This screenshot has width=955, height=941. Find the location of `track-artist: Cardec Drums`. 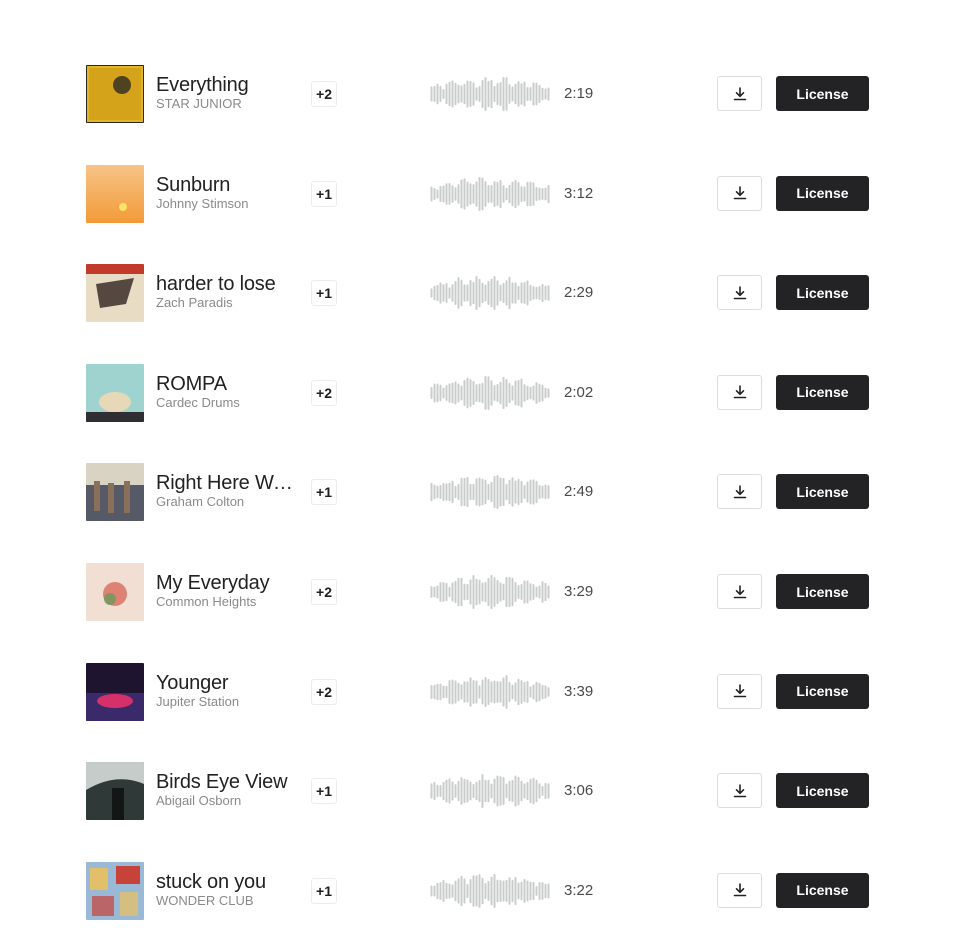

track-artist: Cardec Drums is located at coordinates (231, 403).